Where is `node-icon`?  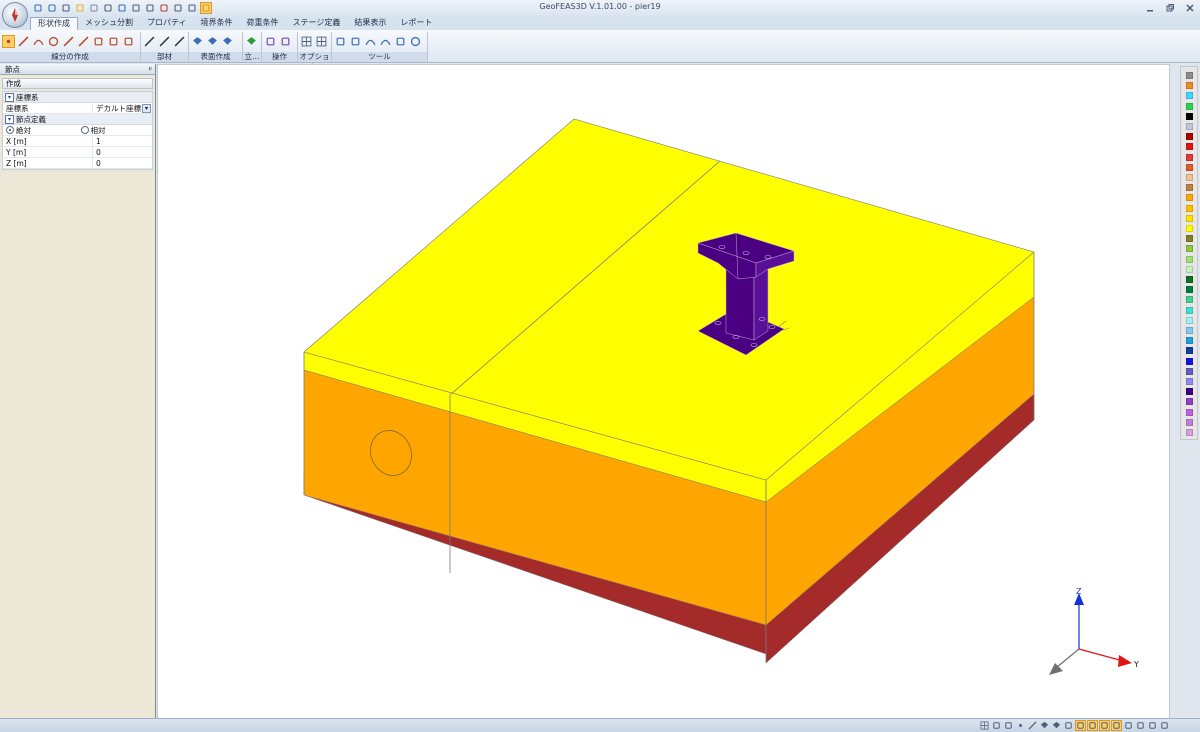 node-icon is located at coordinates (8, 41).